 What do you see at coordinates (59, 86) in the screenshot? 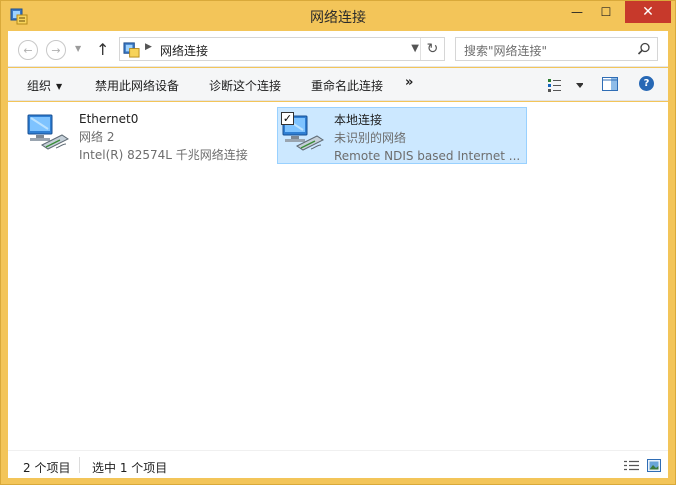
I see `dropdown-caret-icon: ▼` at bounding box center [59, 86].